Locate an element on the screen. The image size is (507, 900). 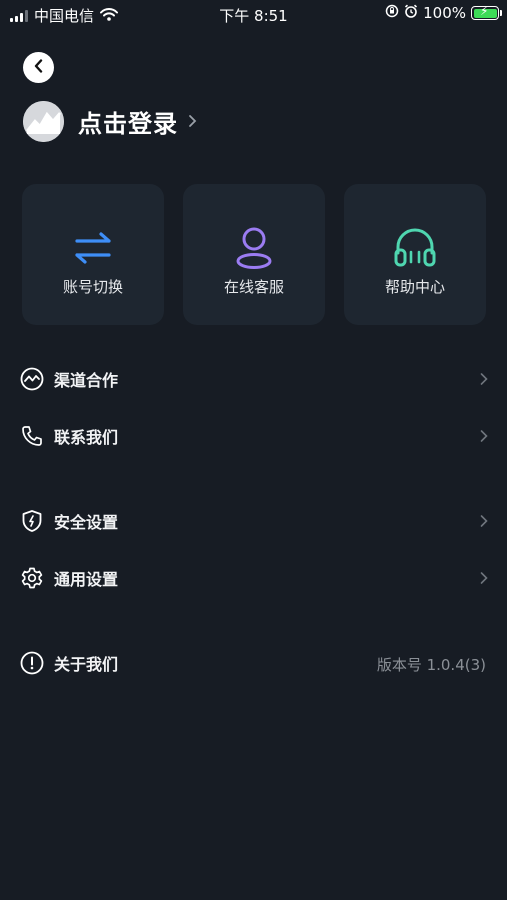
menu-item-contact-us: 联系我们 is located at coordinates (254, 436).